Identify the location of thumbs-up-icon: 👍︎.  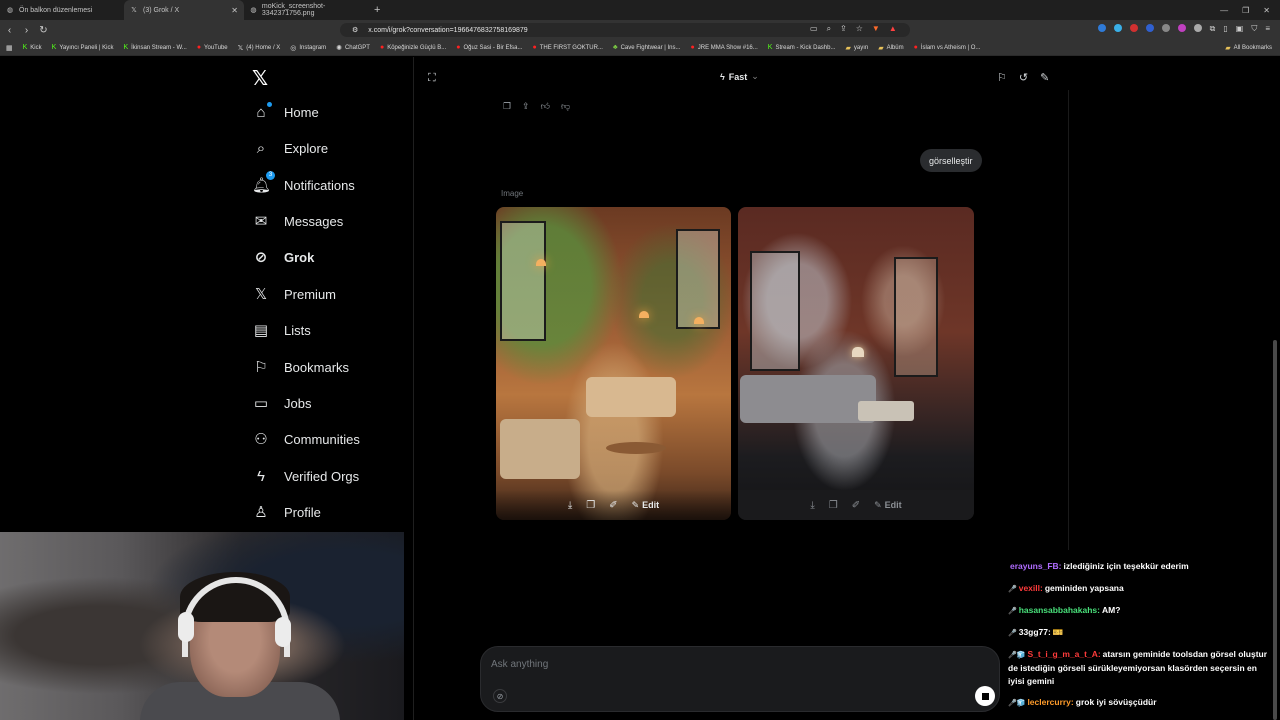
(545, 106).